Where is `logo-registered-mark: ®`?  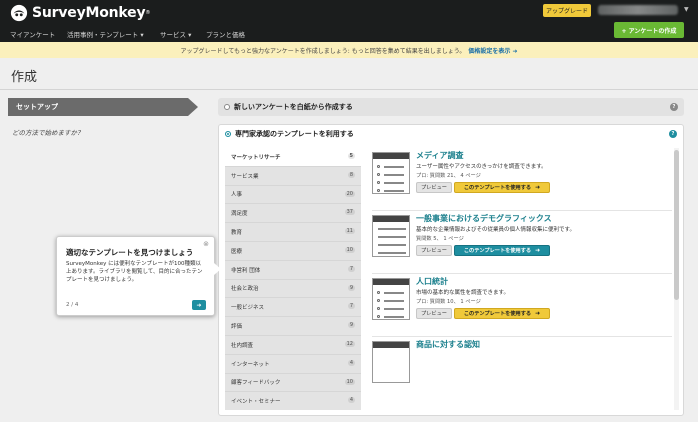
logo-registered-mark: ® is located at coordinates (148, 13).